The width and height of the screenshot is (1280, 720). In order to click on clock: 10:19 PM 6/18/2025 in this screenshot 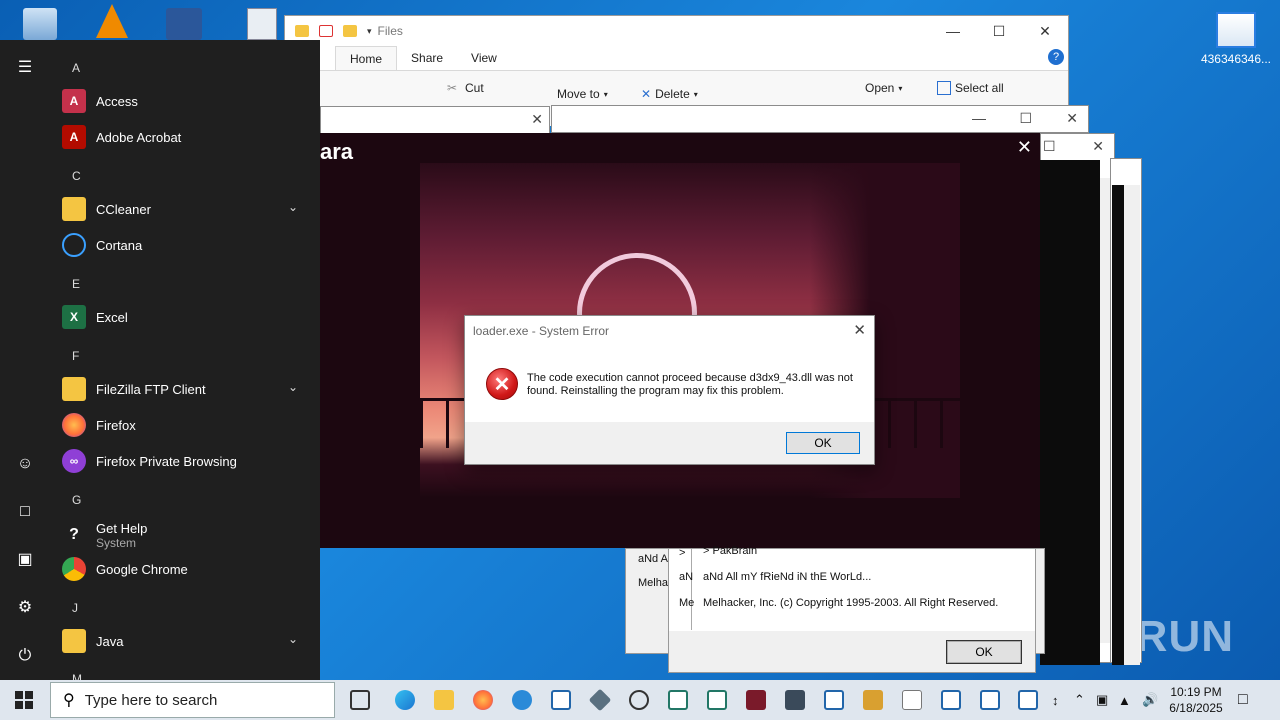, I will do `click(1196, 700)`.